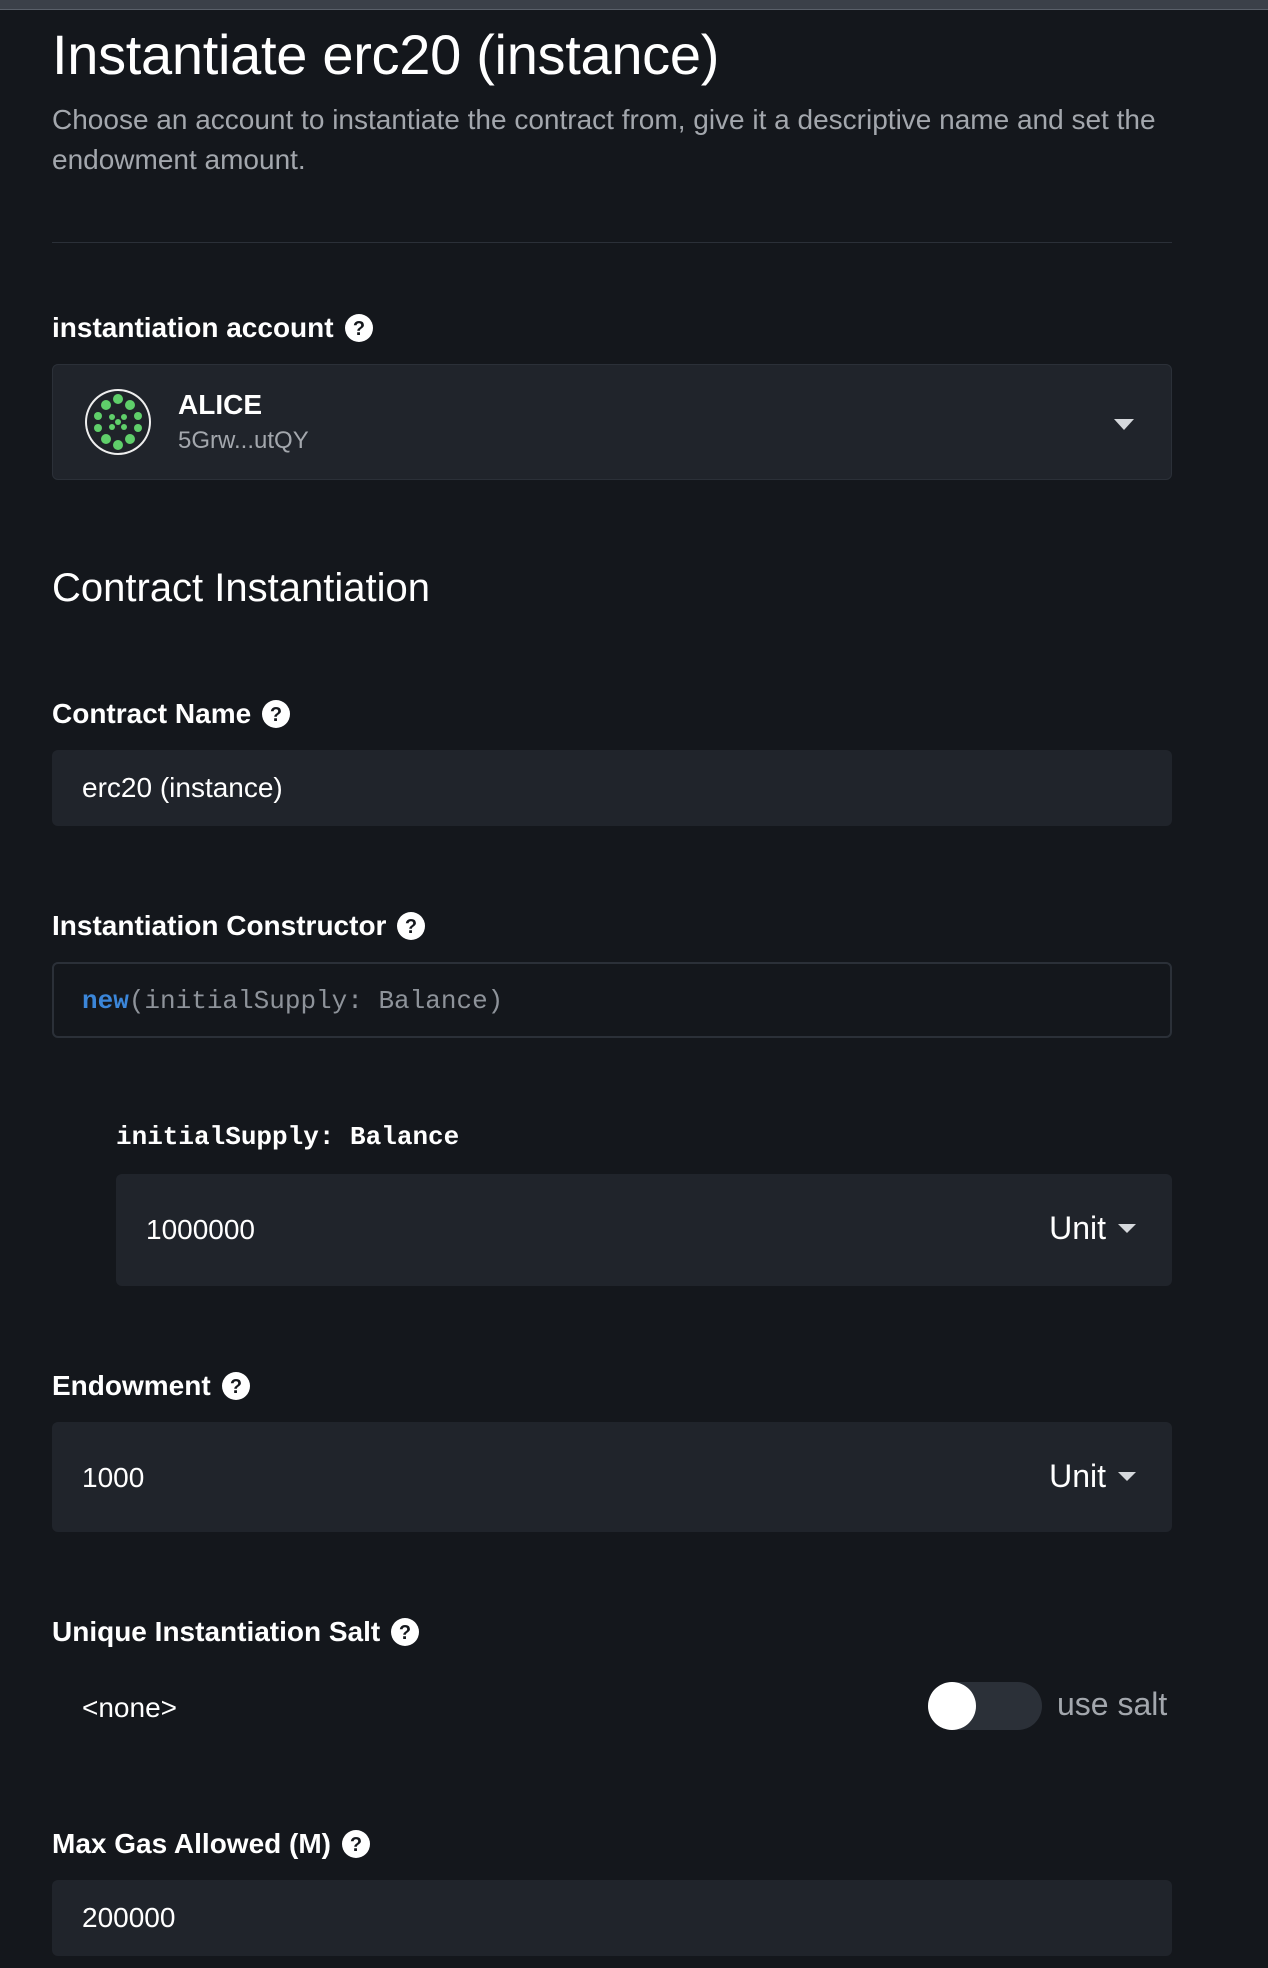 Image resolution: width=1268 pixels, height=1968 pixels. What do you see at coordinates (1112, 1704) in the screenshot?
I see `use-salt-label: use salt` at bounding box center [1112, 1704].